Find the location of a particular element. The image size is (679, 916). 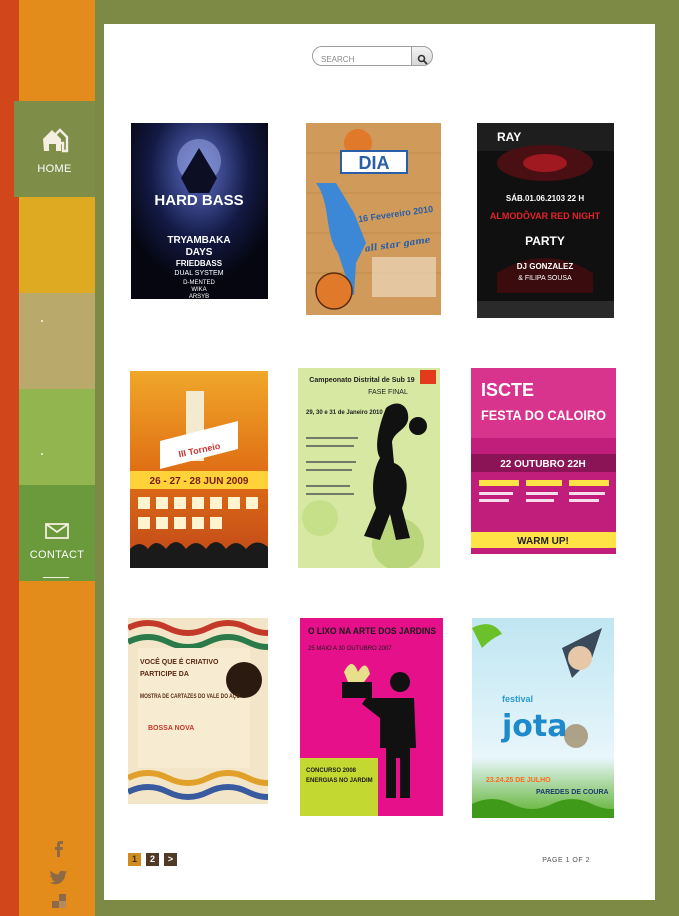

nav-tile-tan is located at coordinates (57, 341).